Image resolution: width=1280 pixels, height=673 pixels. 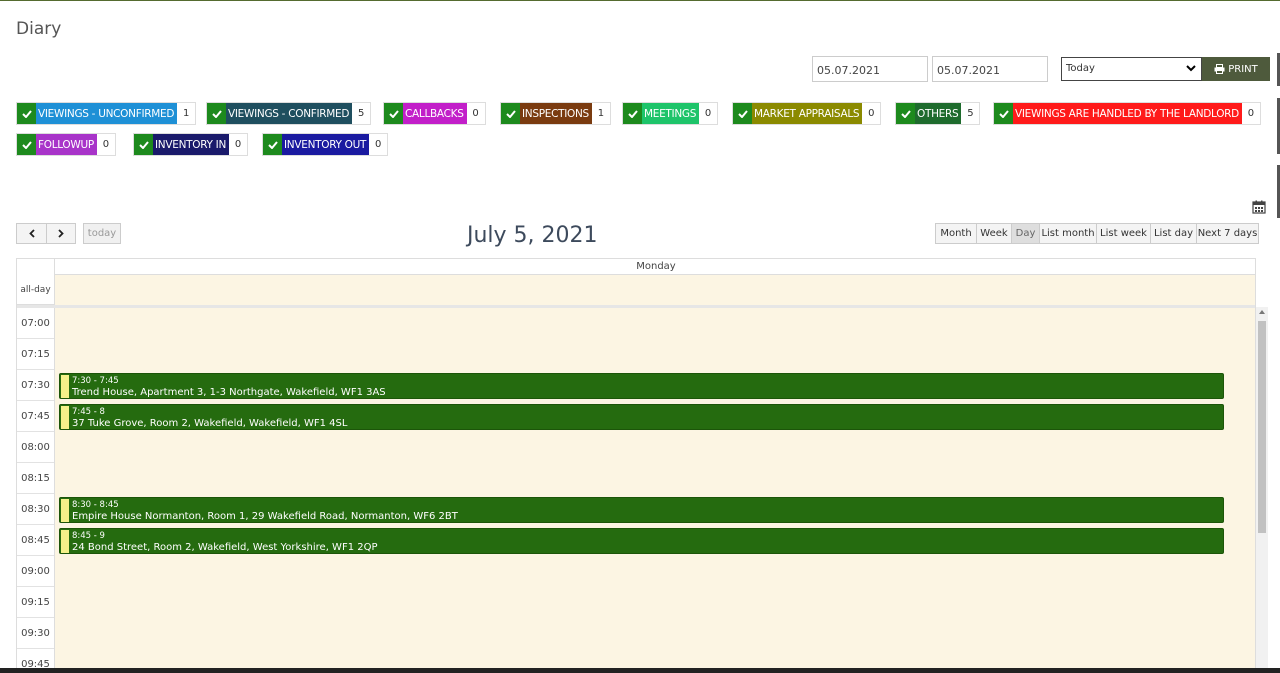 I want to click on time-label: 09:00, so click(x=35, y=571).